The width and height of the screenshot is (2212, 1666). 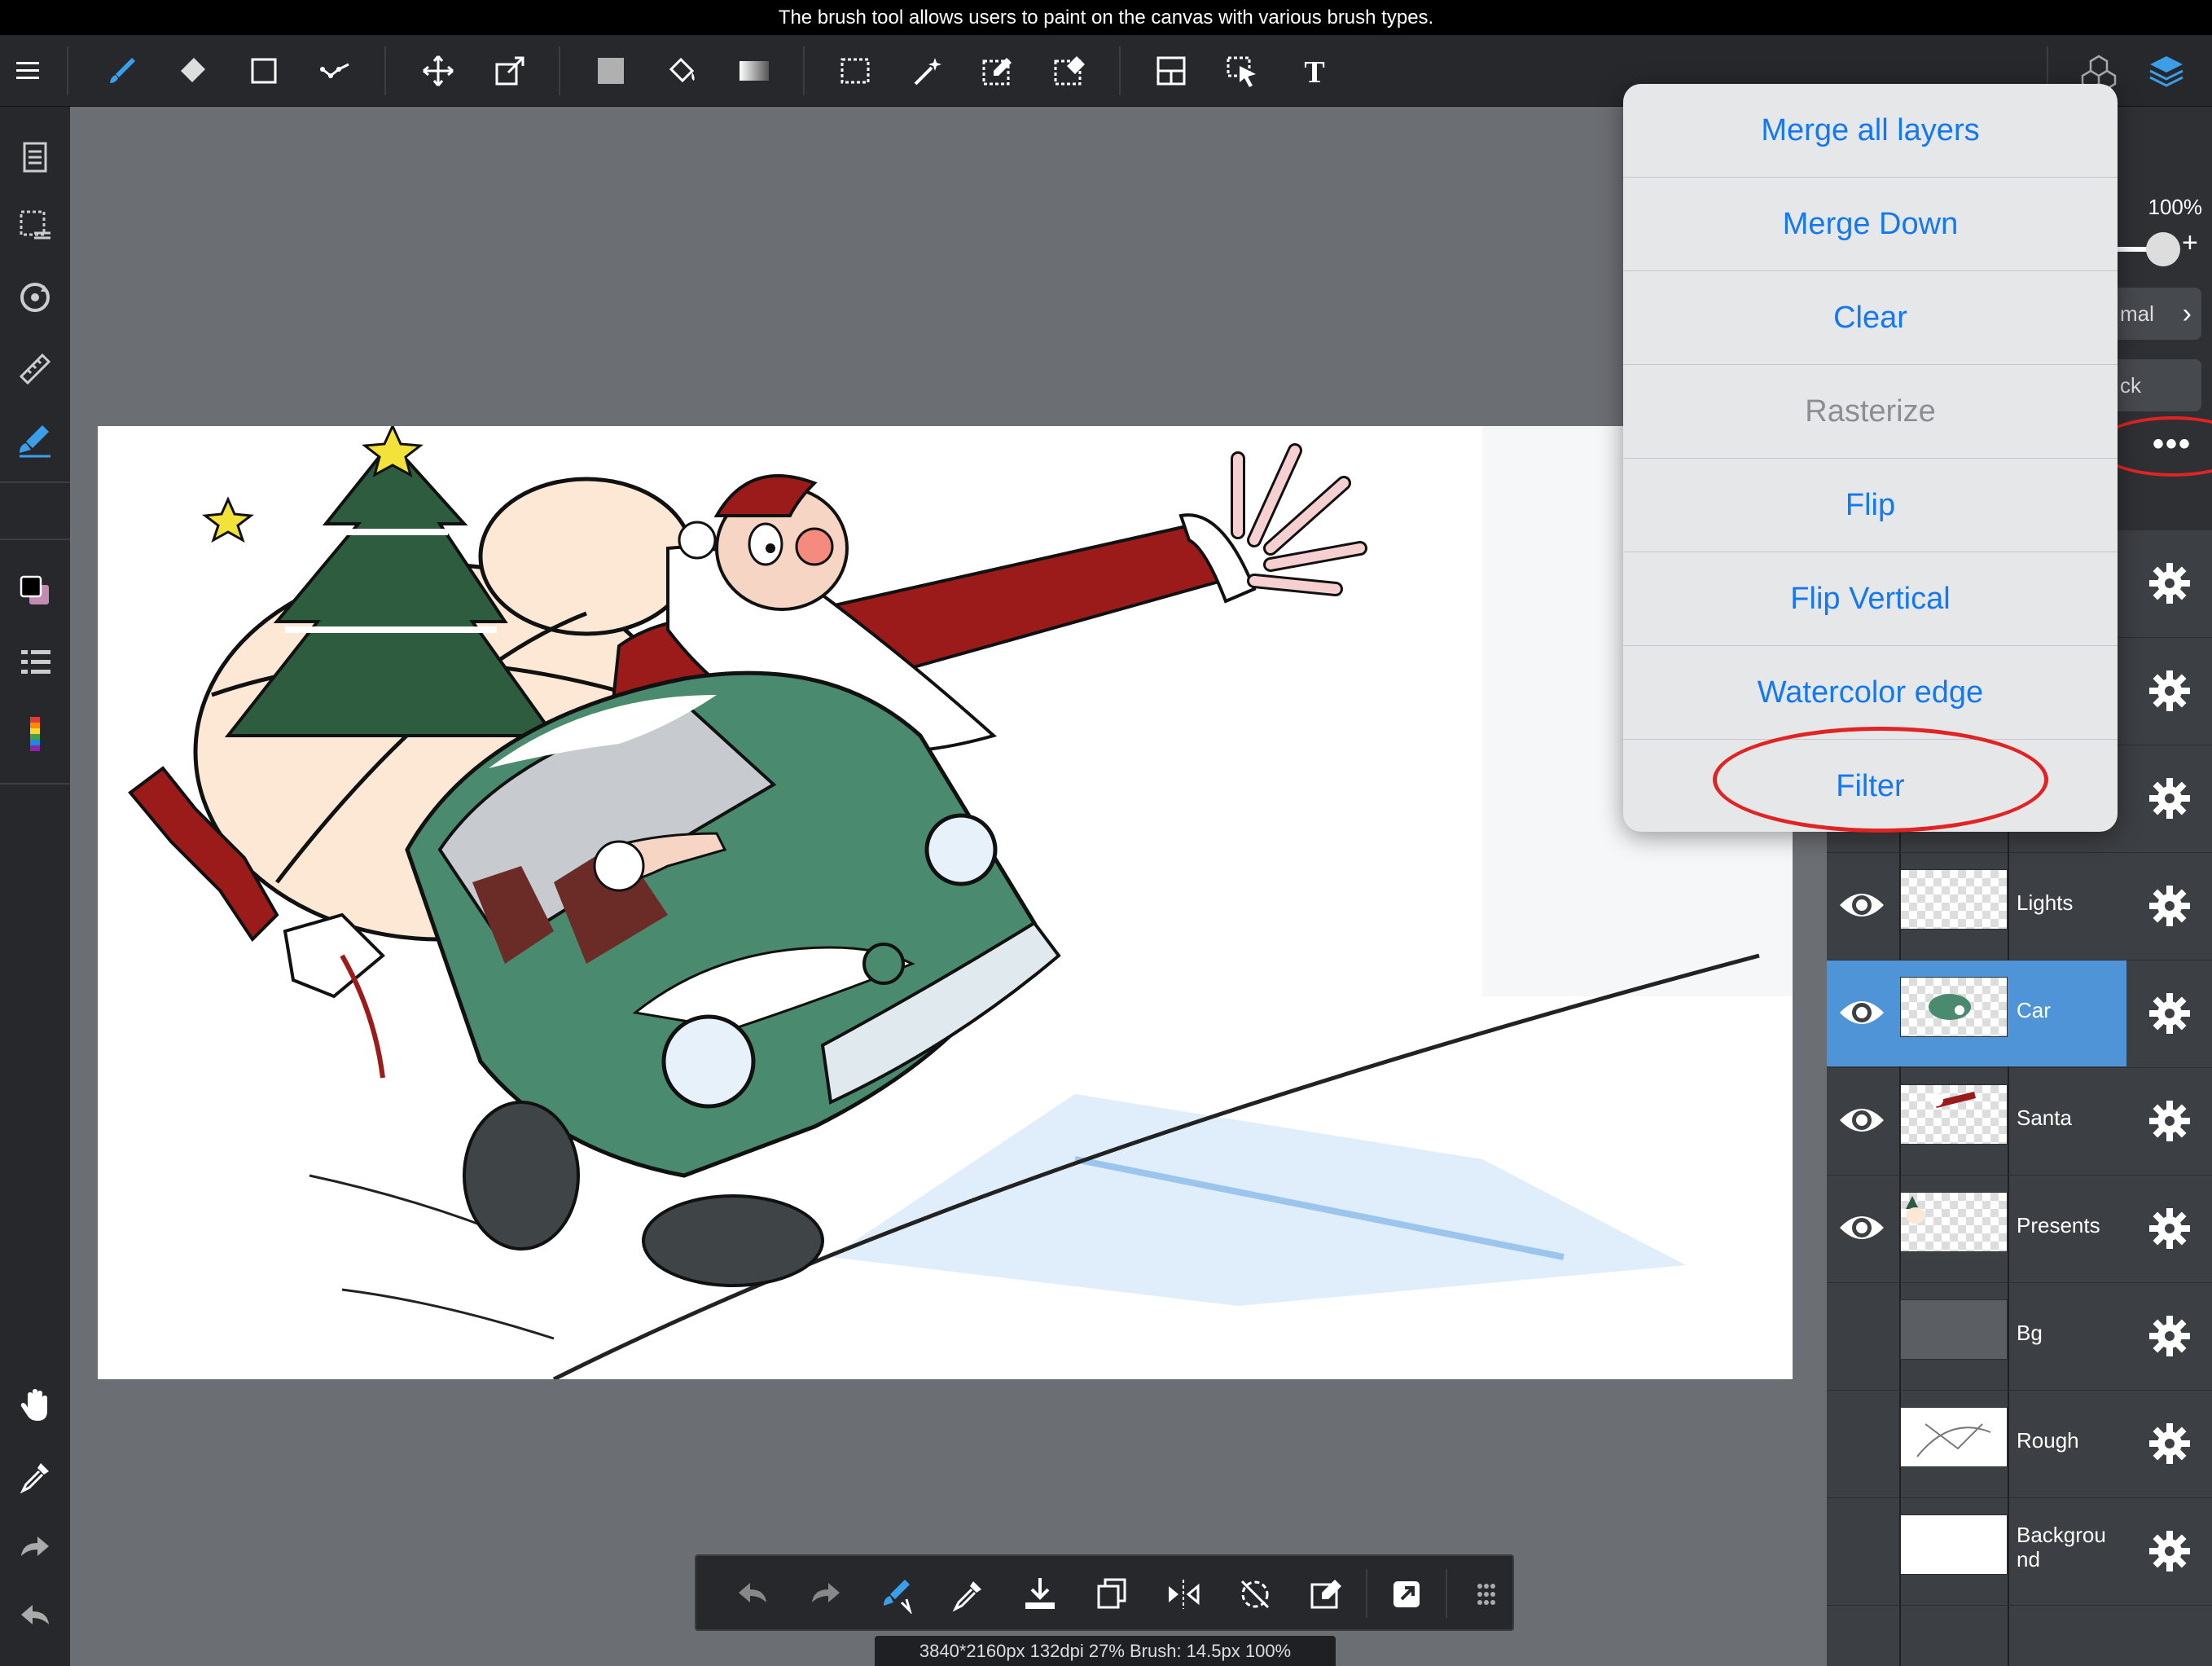 I want to click on highlight-circle-filter, so click(x=1880, y=780).